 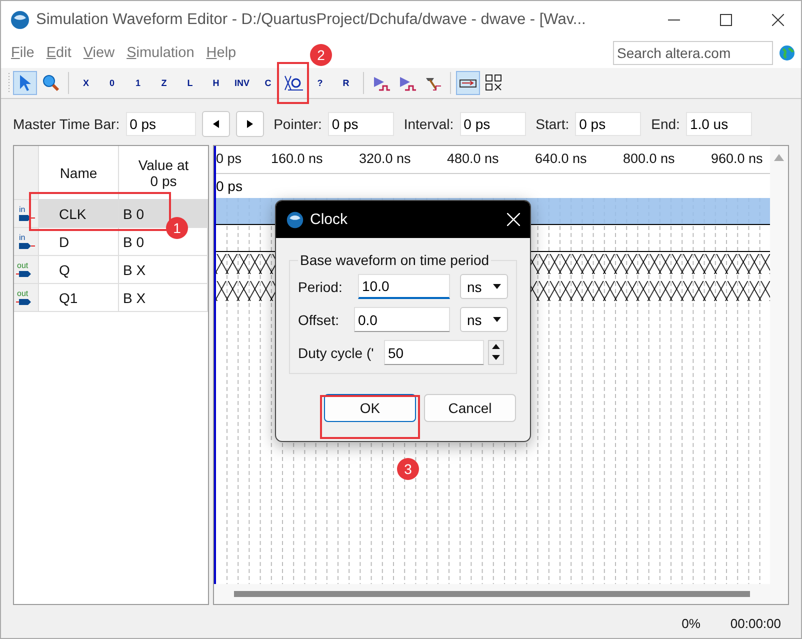 I want to click on toolbar-button: 0, so click(x=112, y=83).